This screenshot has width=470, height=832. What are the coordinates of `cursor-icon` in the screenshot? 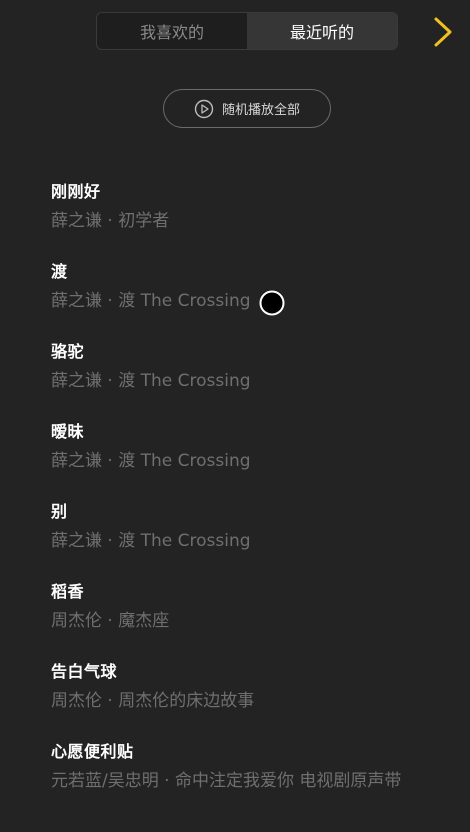 It's located at (272, 303).